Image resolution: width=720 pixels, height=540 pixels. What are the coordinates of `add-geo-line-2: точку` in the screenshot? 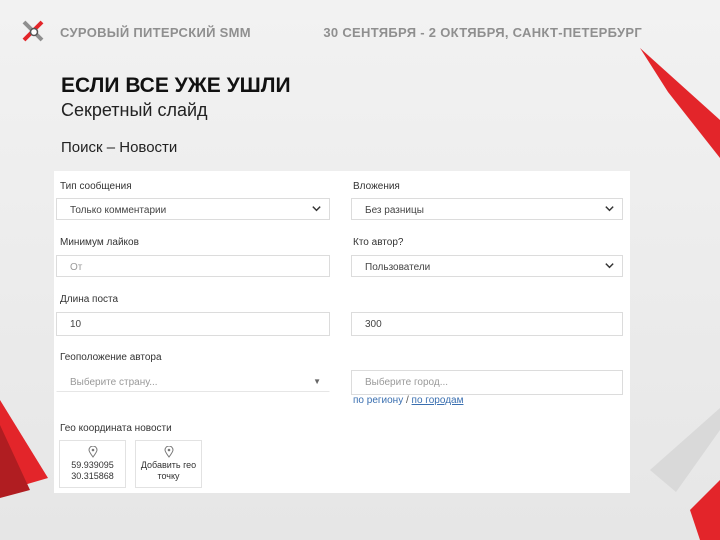 It's located at (168, 476).